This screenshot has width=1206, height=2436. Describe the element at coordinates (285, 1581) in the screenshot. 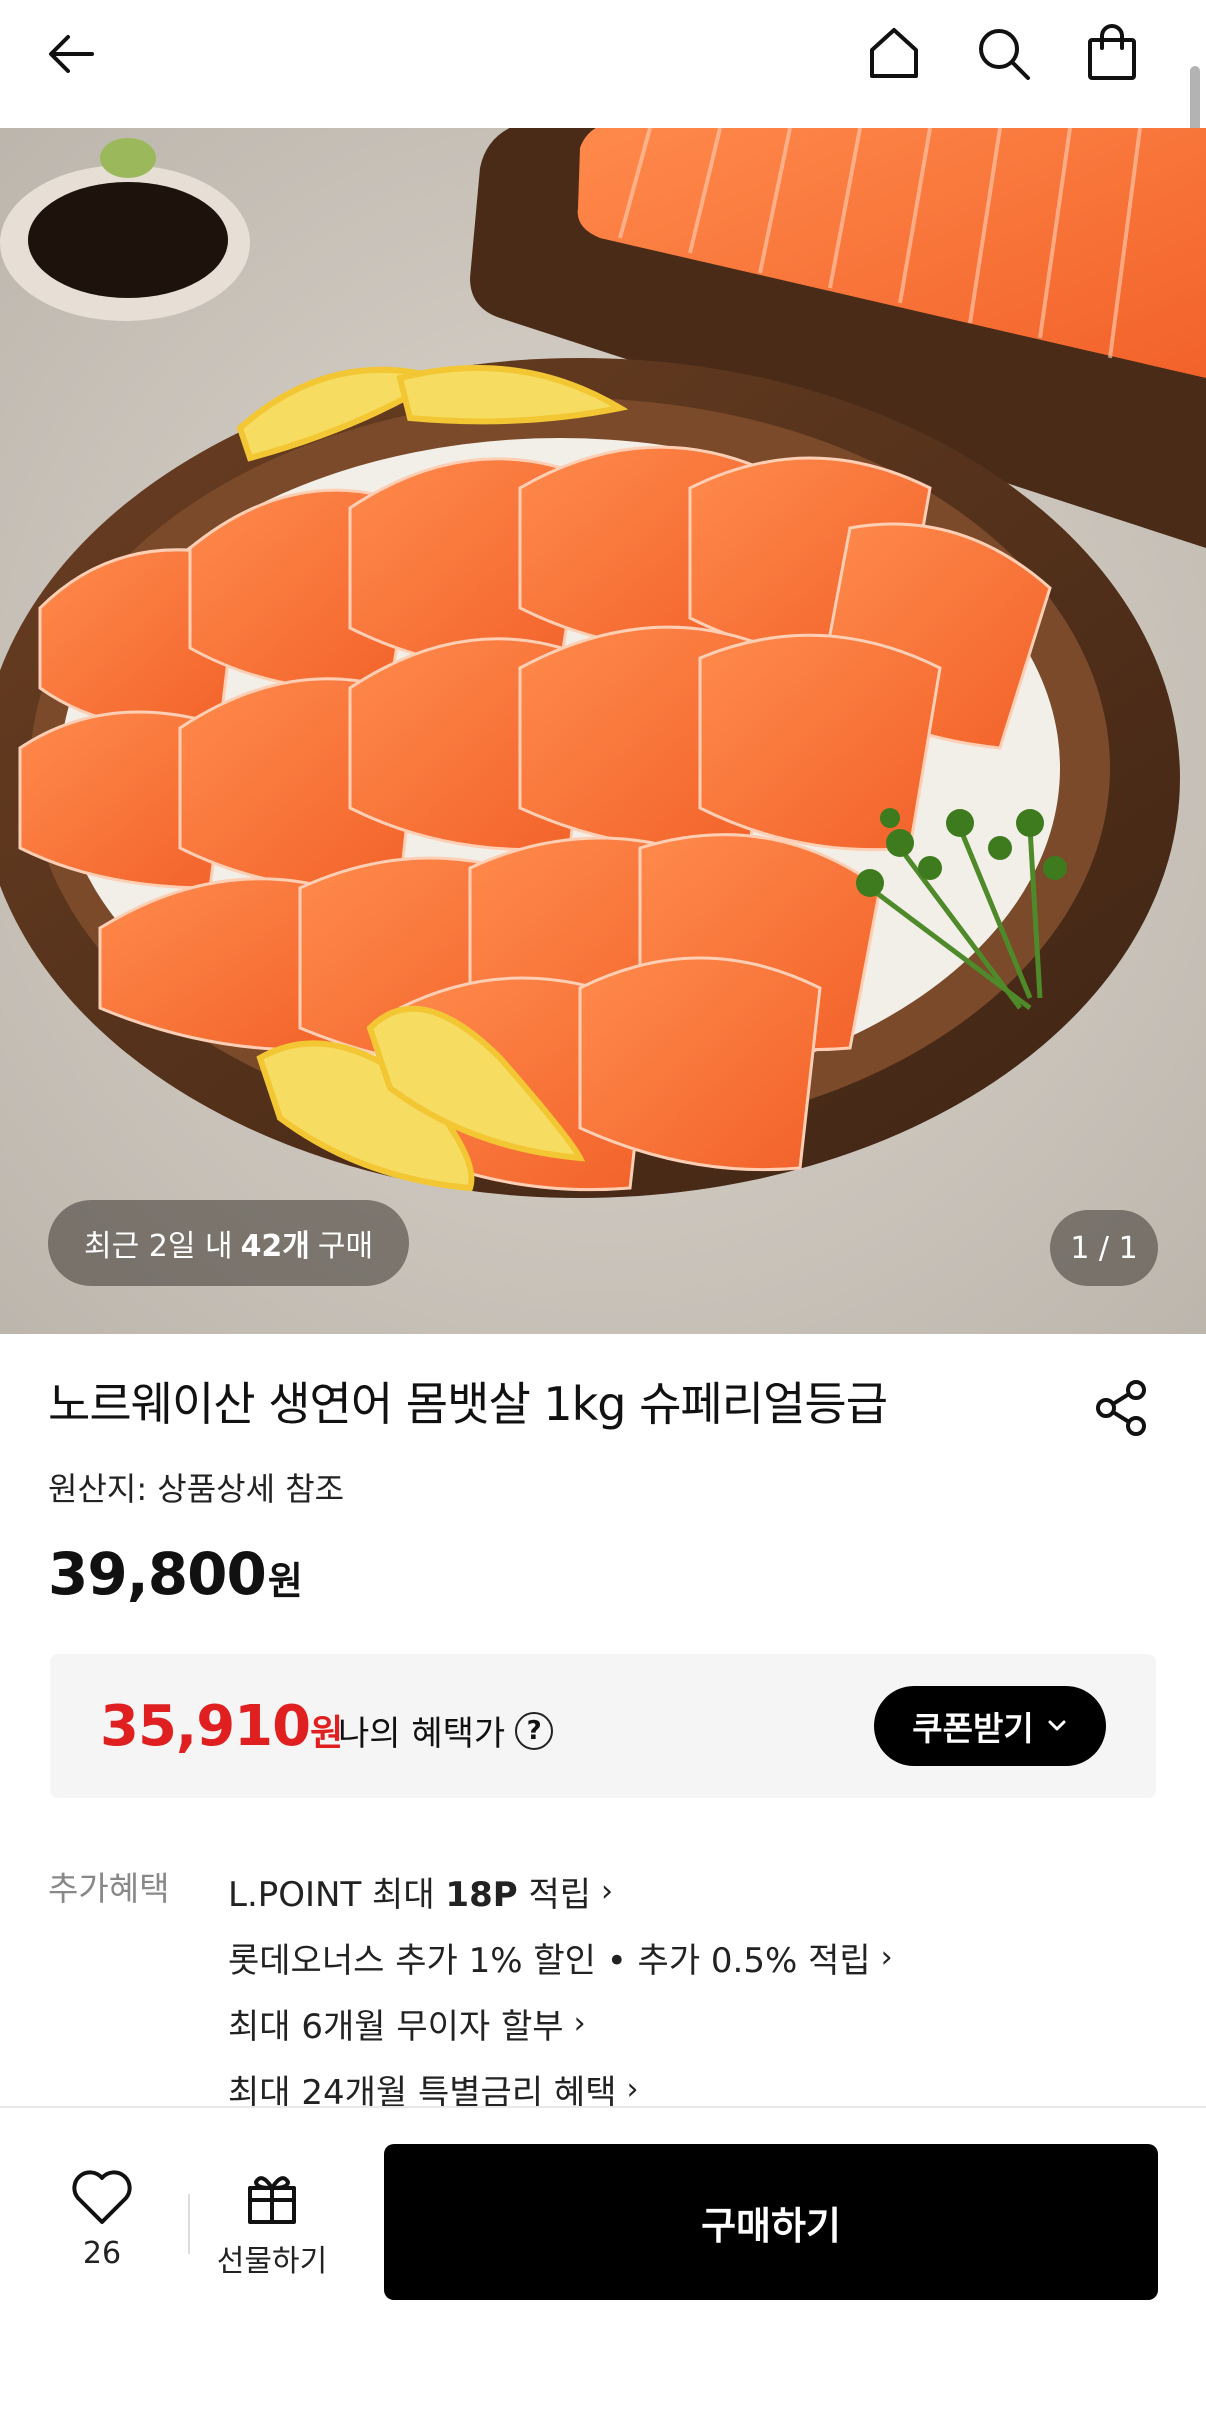

I see `price-unit: 원` at that location.